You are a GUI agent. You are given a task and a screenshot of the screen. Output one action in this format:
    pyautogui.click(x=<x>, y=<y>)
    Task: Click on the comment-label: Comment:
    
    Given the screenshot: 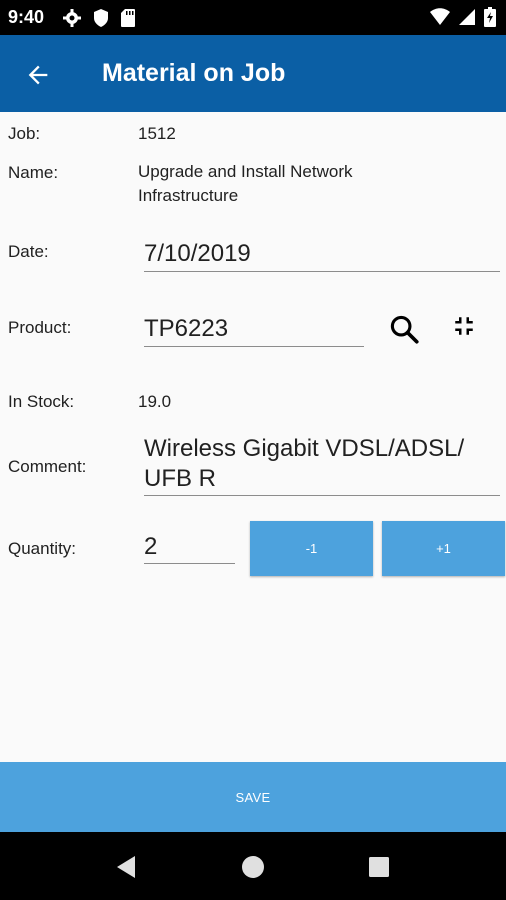 What is the action you would take?
    pyautogui.click(x=47, y=466)
    